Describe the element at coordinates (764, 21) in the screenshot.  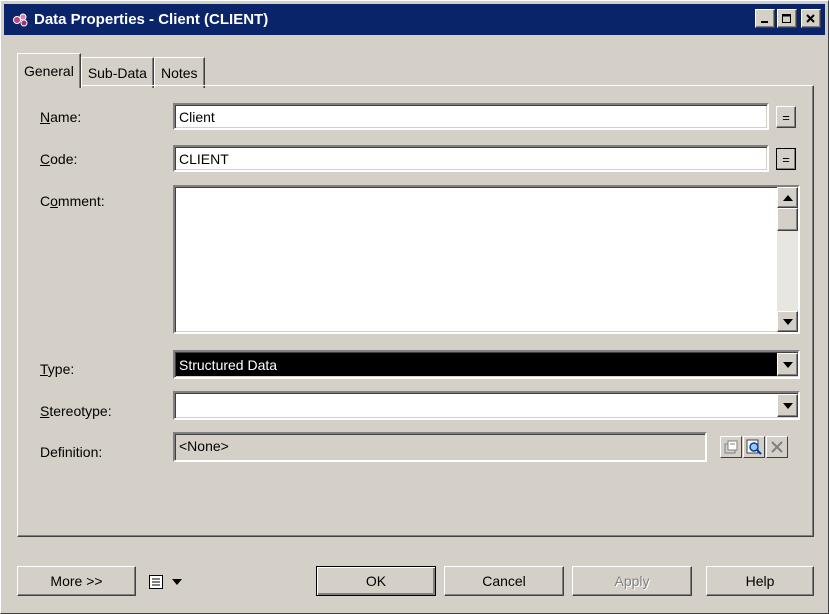
I see `minimize-icon` at that location.